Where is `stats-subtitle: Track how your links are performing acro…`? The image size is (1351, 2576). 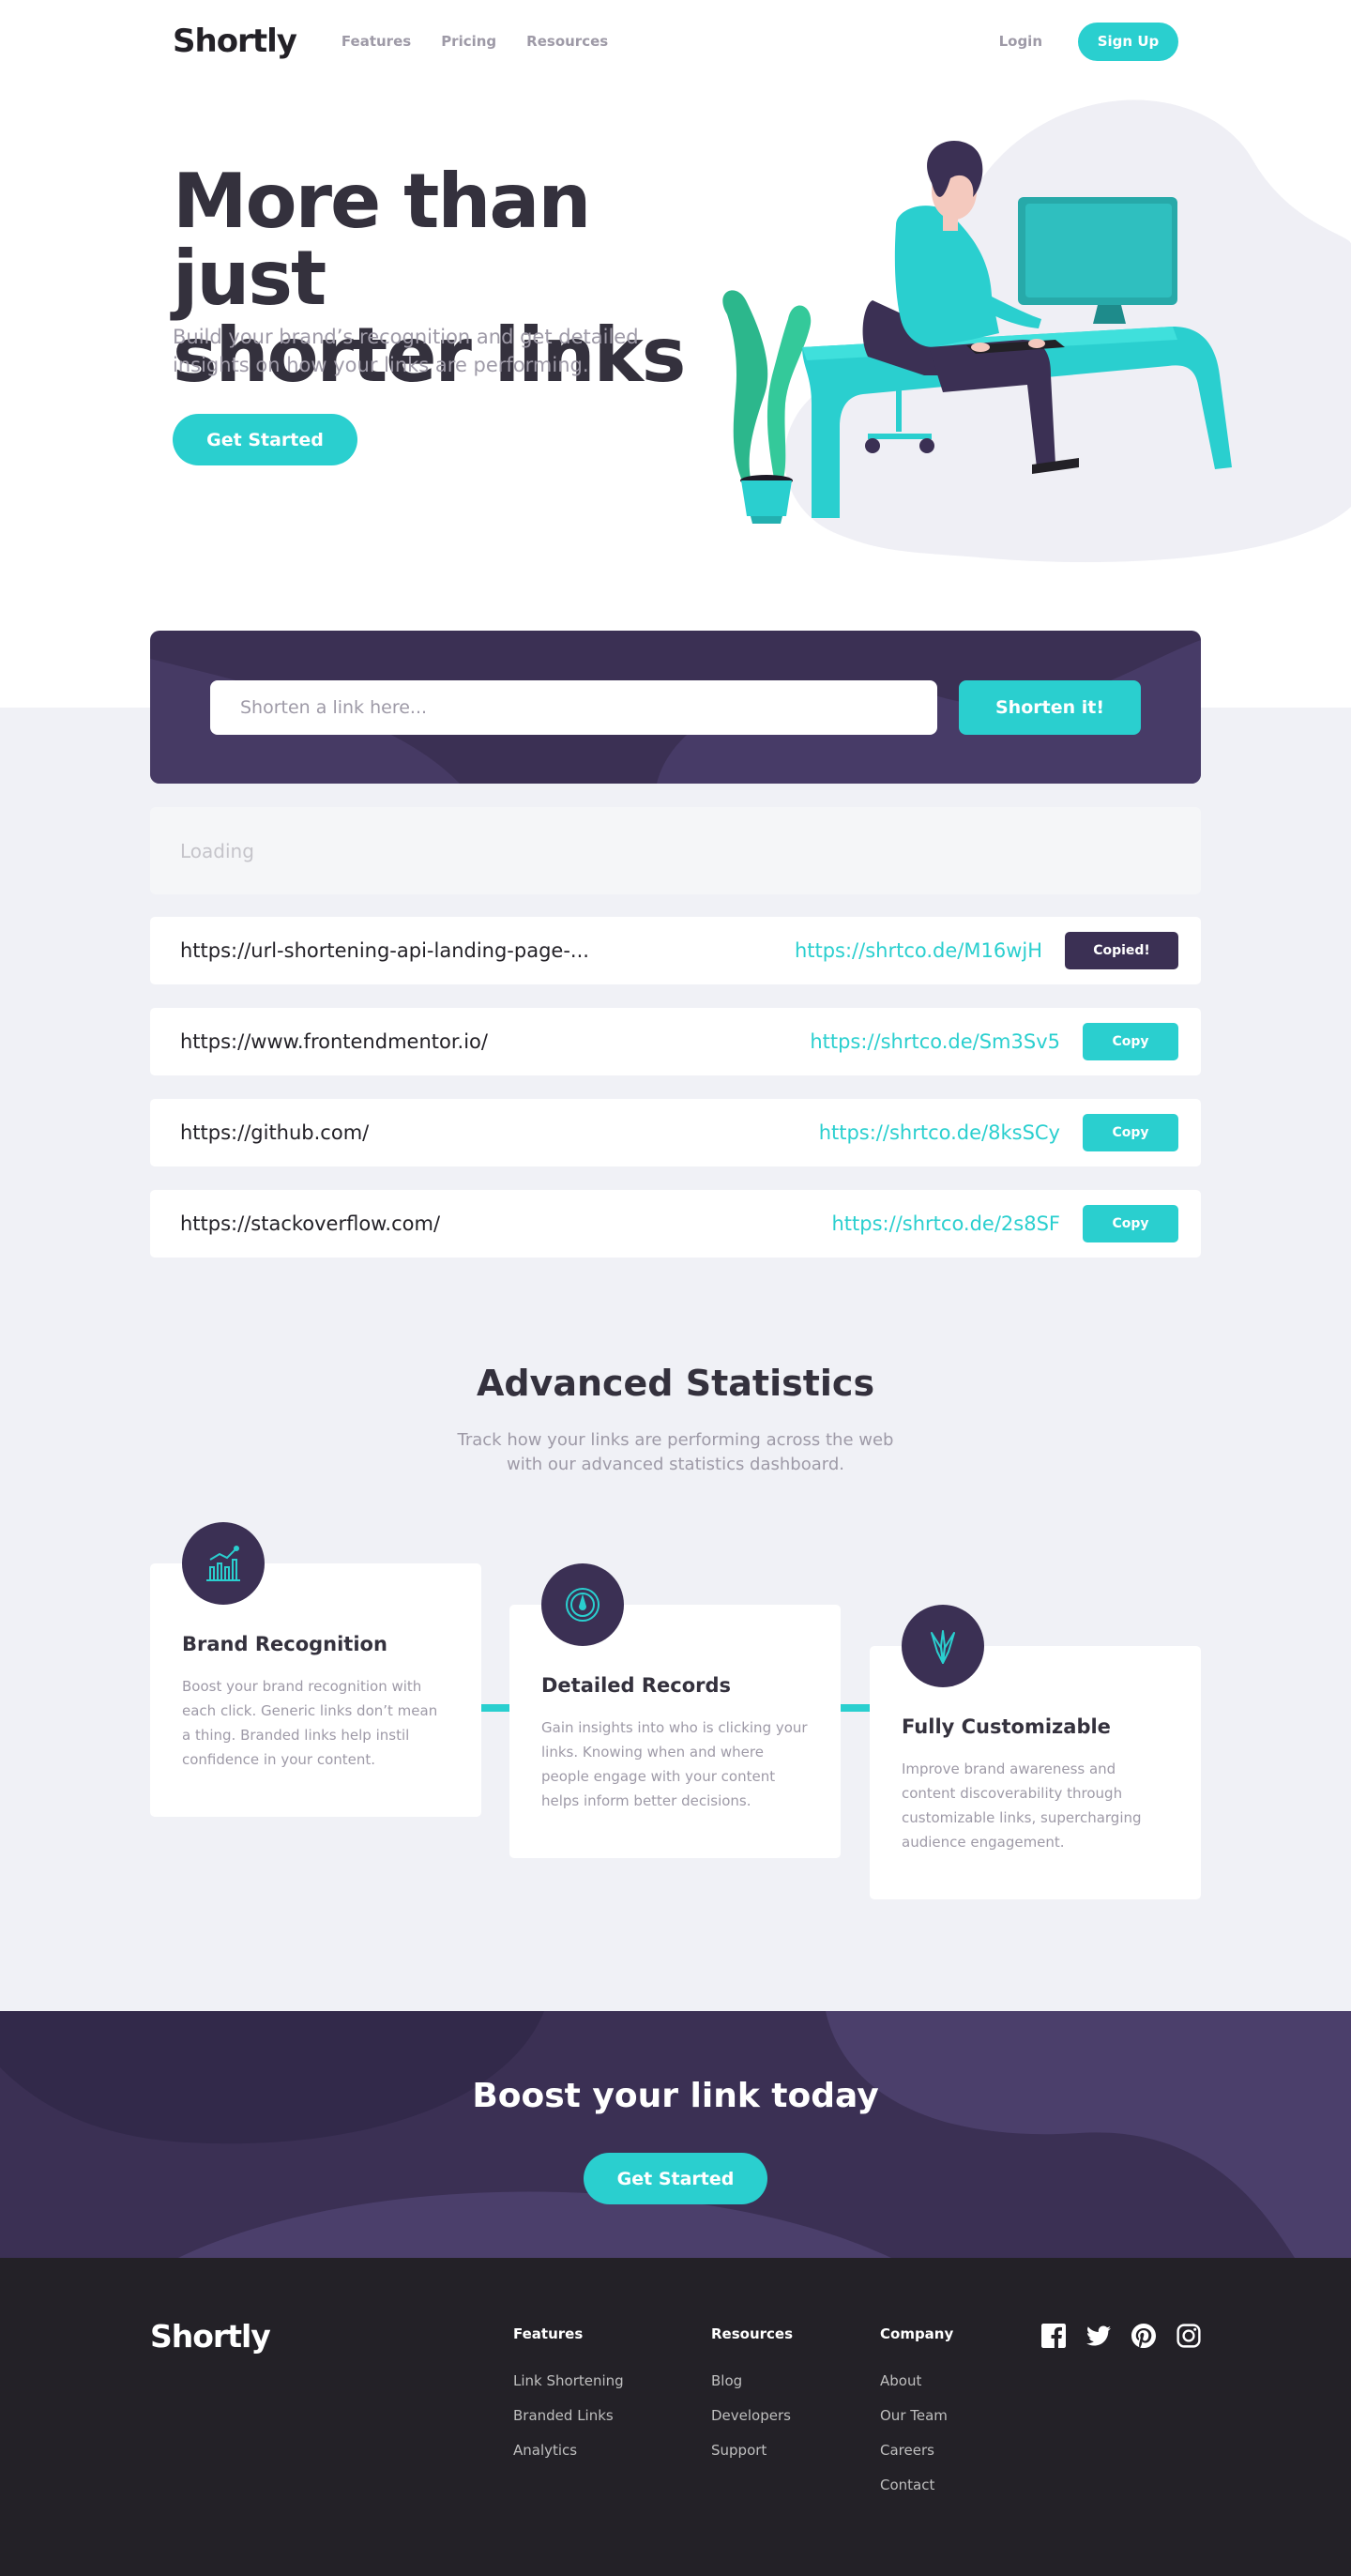 stats-subtitle: Track how your links are performing acro… is located at coordinates (675, 1452).